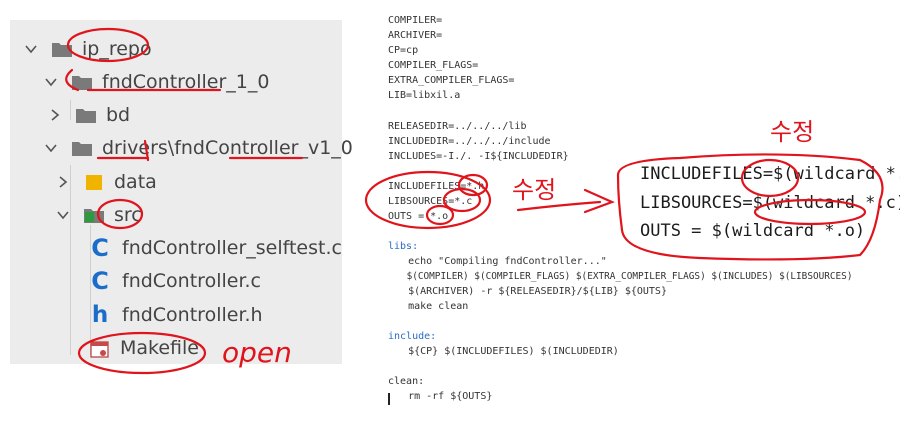  Describe the element at coordinates (186, 82) in the screenshot. I see `tree-item-label: fndController_1_0` at that location.